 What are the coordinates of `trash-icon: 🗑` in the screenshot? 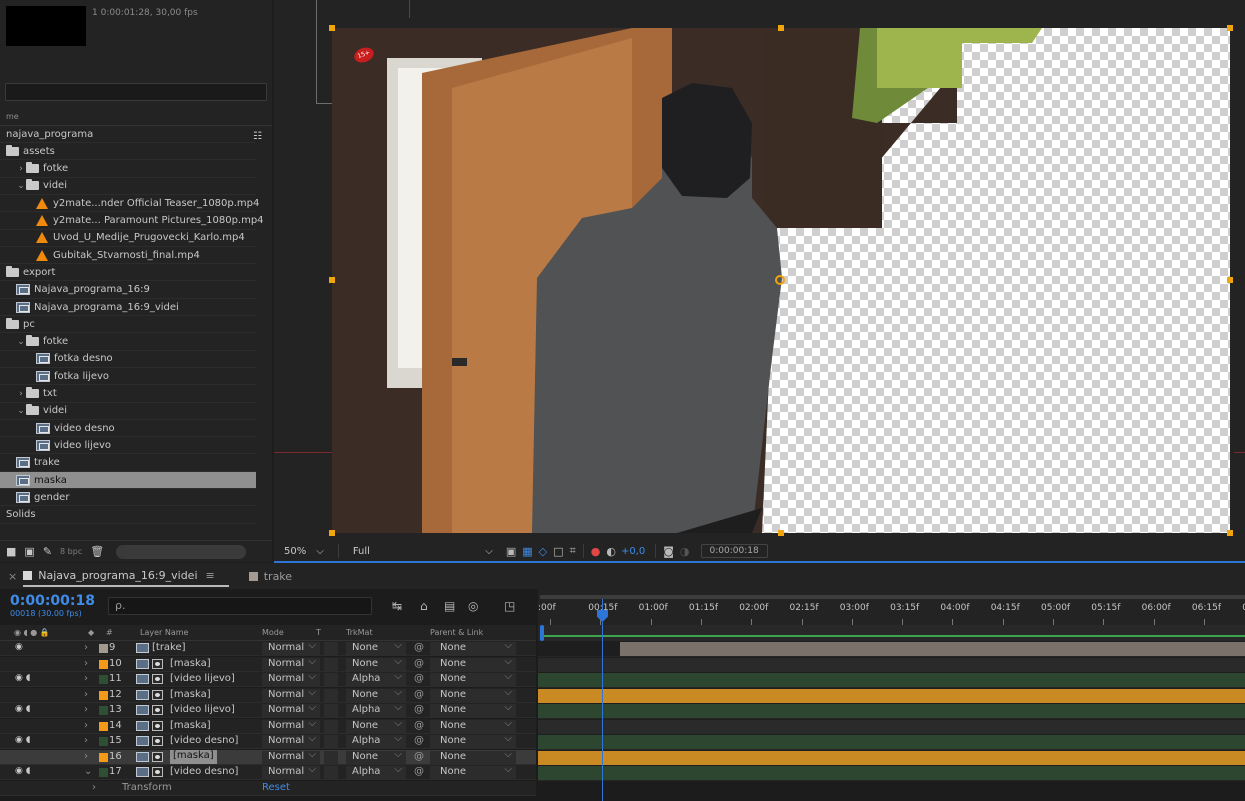 It's located at (97, 551).